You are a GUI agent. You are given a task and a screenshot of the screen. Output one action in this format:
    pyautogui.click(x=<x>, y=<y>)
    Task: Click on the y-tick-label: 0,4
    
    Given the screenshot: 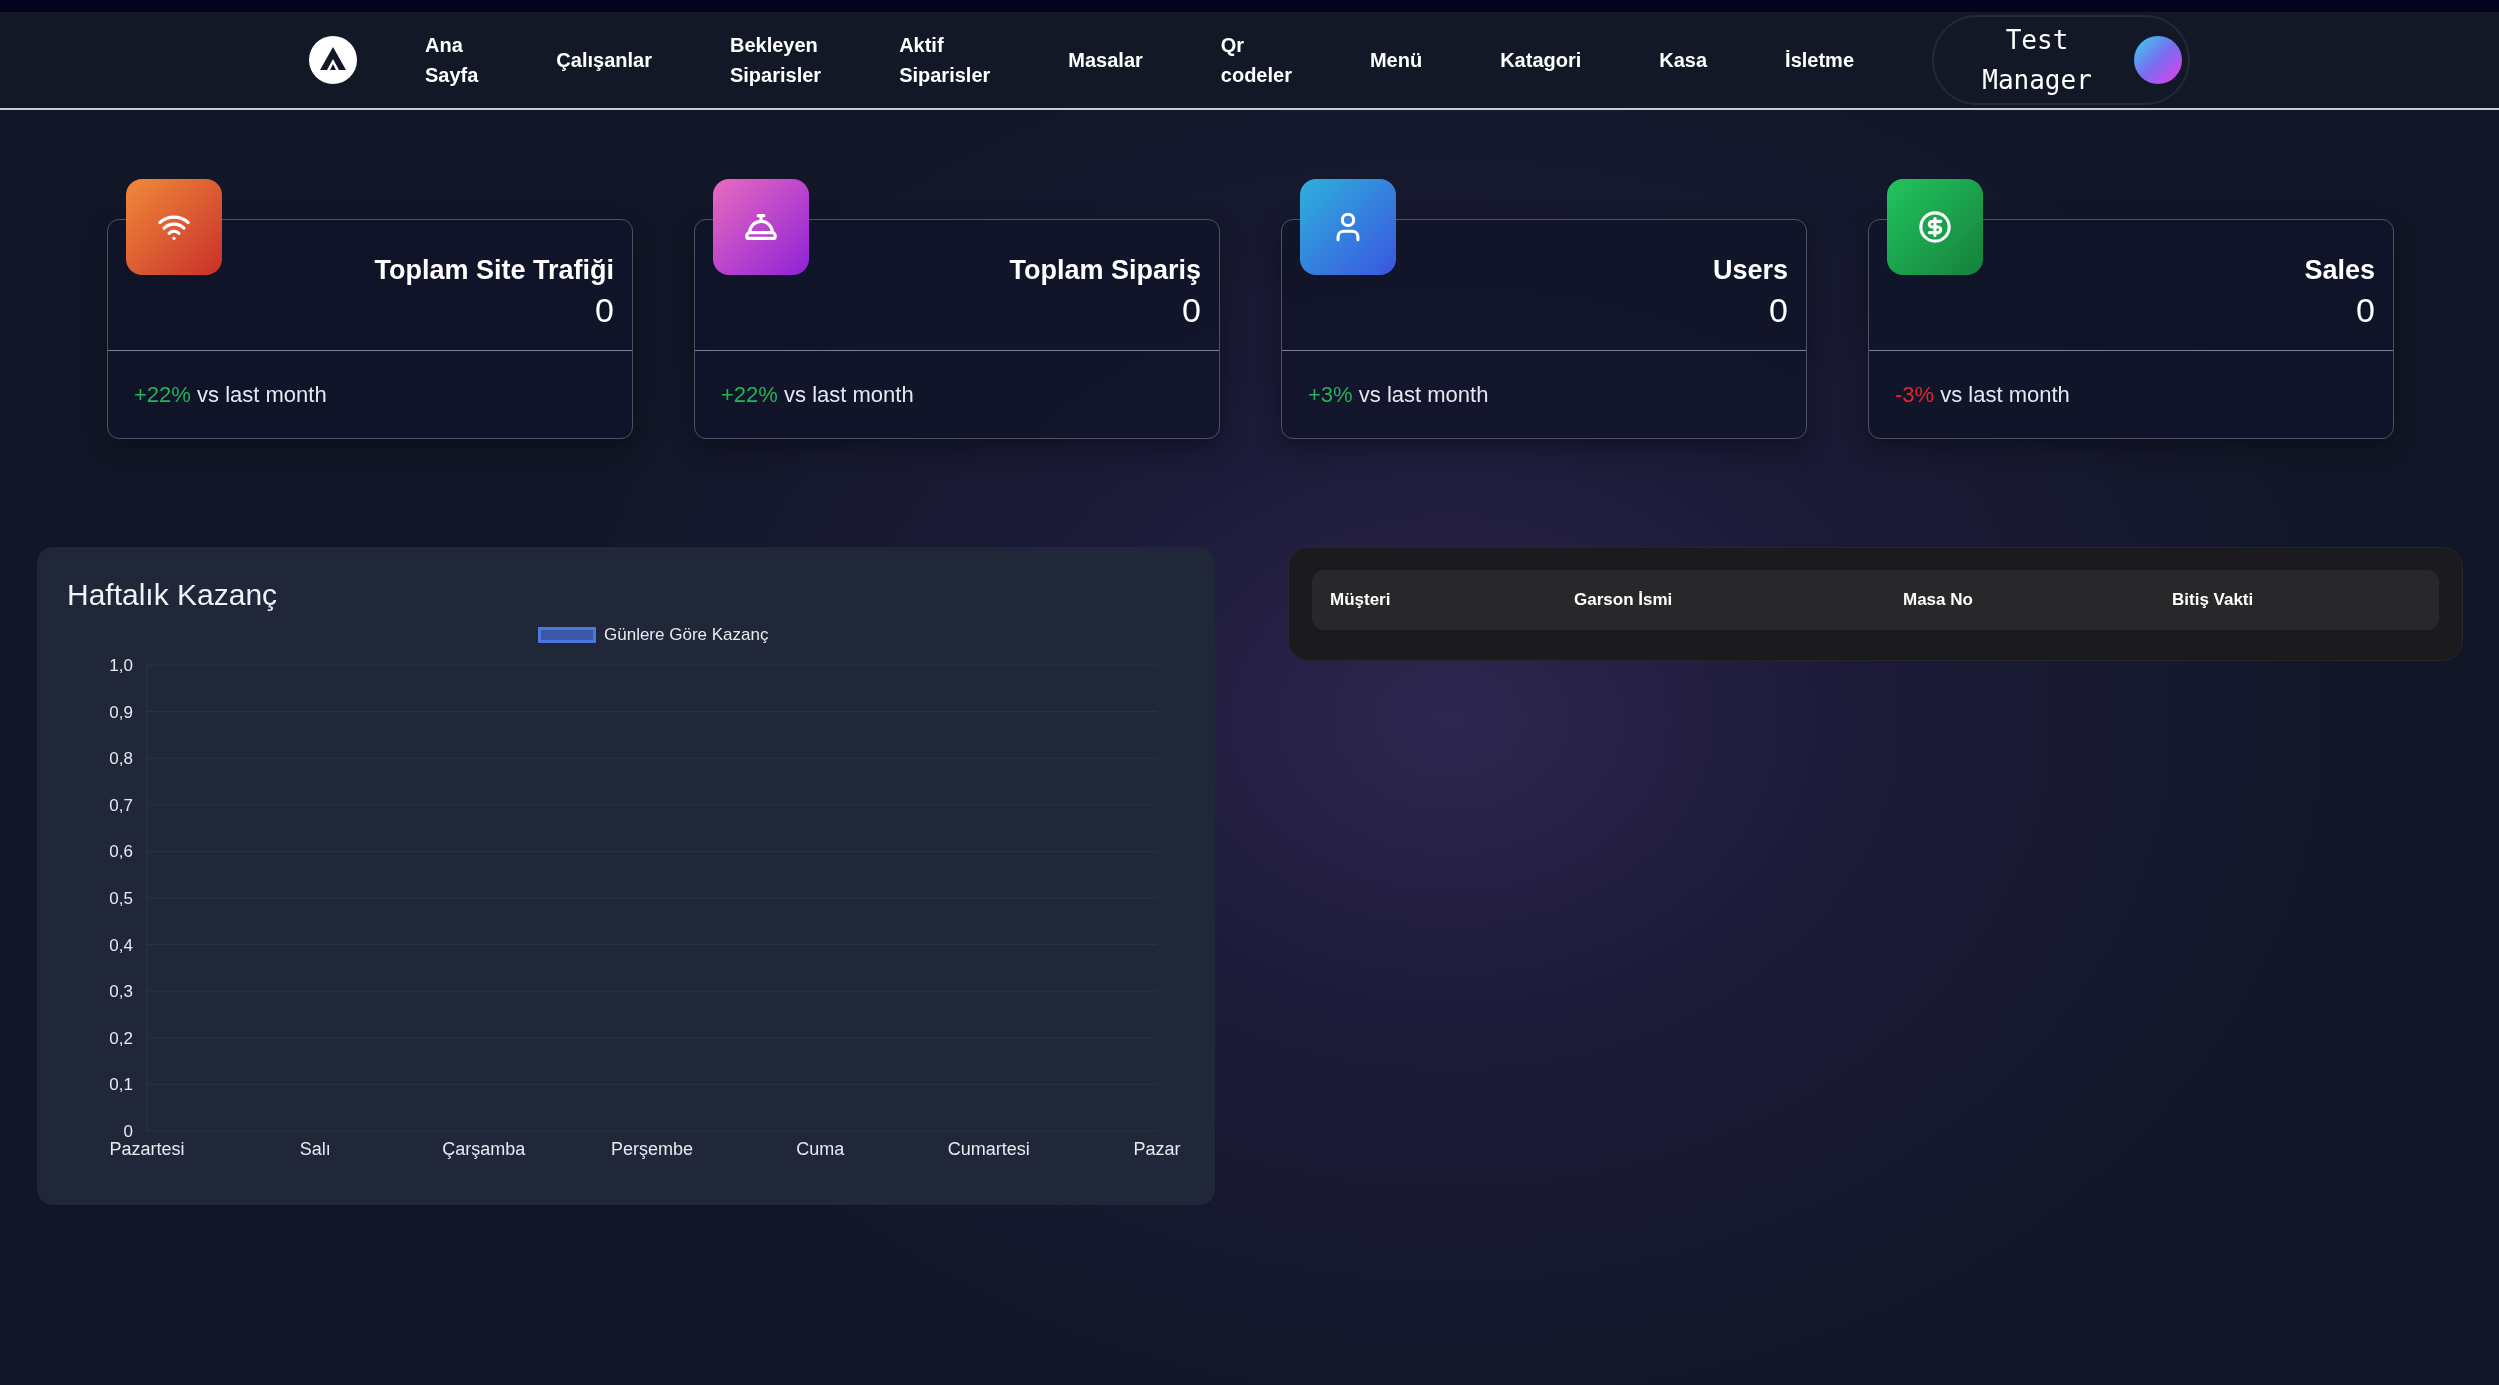 What is the action you would take?
    pyautogui.click(x=121, y=945)
    